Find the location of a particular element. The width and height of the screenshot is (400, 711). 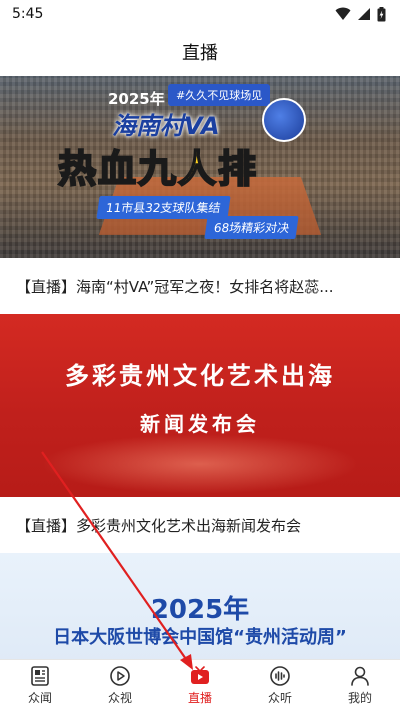

status-icons is located at coordinates (360, 14).